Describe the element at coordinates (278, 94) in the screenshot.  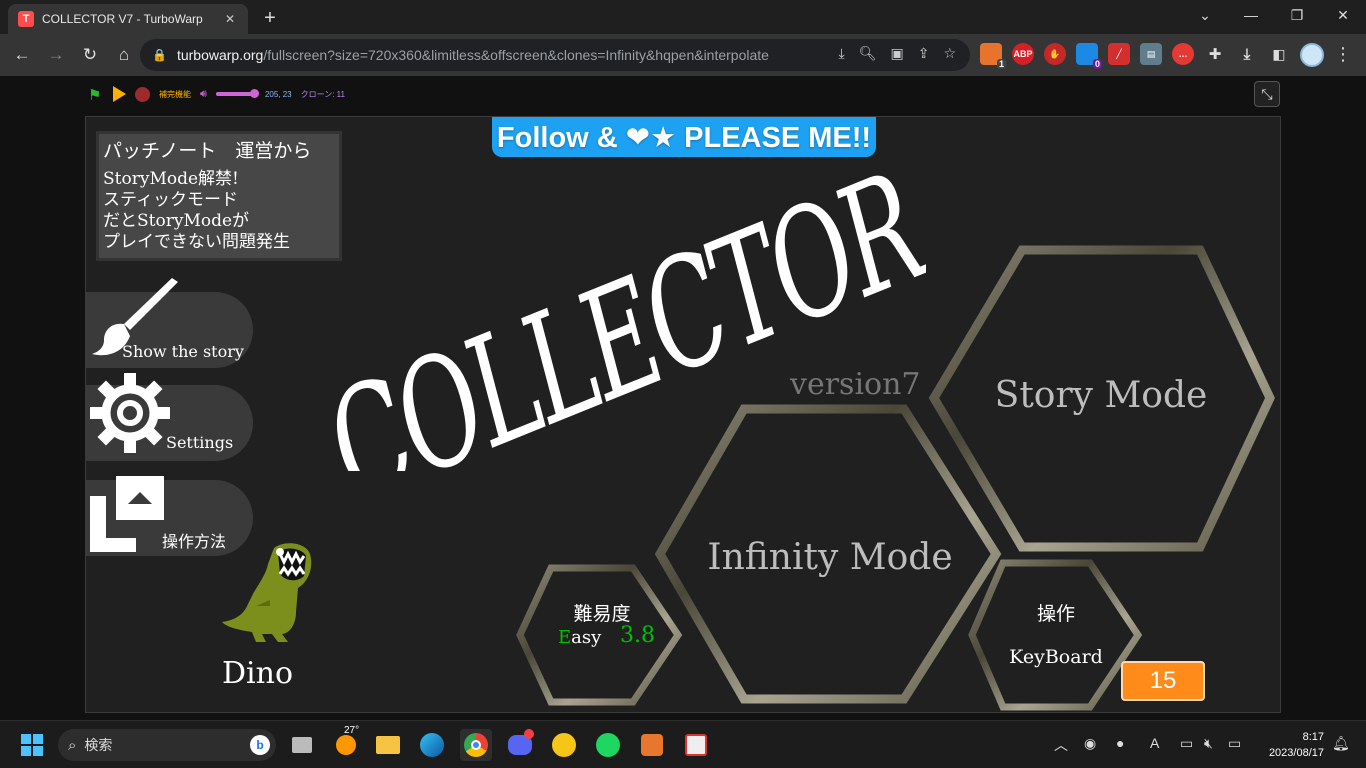
I see `mouse-coords: 205, 23` at that location.